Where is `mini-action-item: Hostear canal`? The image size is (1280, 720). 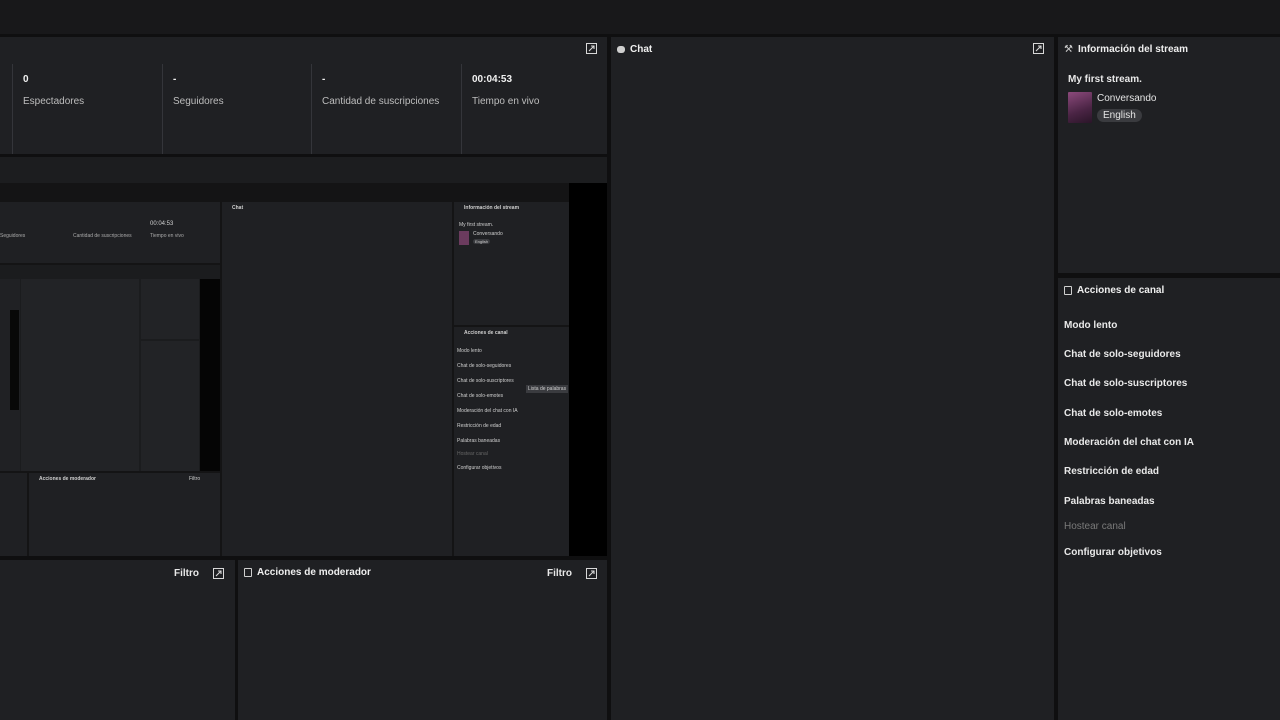
mini-action-item: Hostear canal is located at coordinates (472, 454).